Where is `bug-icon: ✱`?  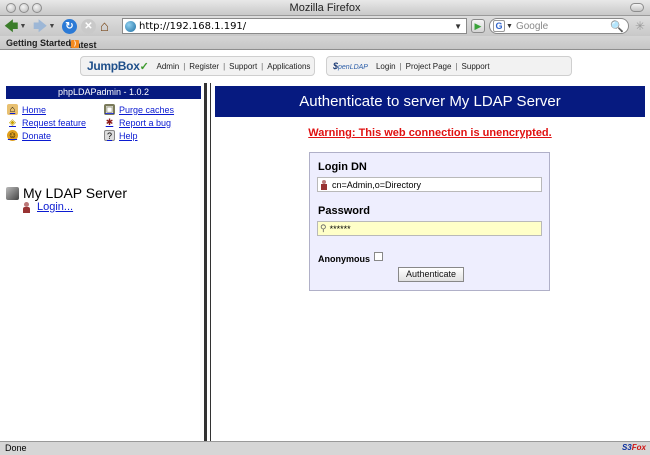 bug-icon: ✱ is located at coordinates (109, 122).